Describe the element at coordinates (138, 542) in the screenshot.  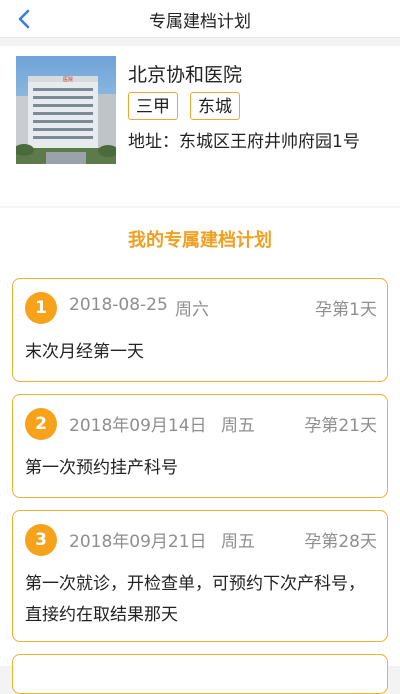
I see `step-date: 2018年09月21日` at that location.